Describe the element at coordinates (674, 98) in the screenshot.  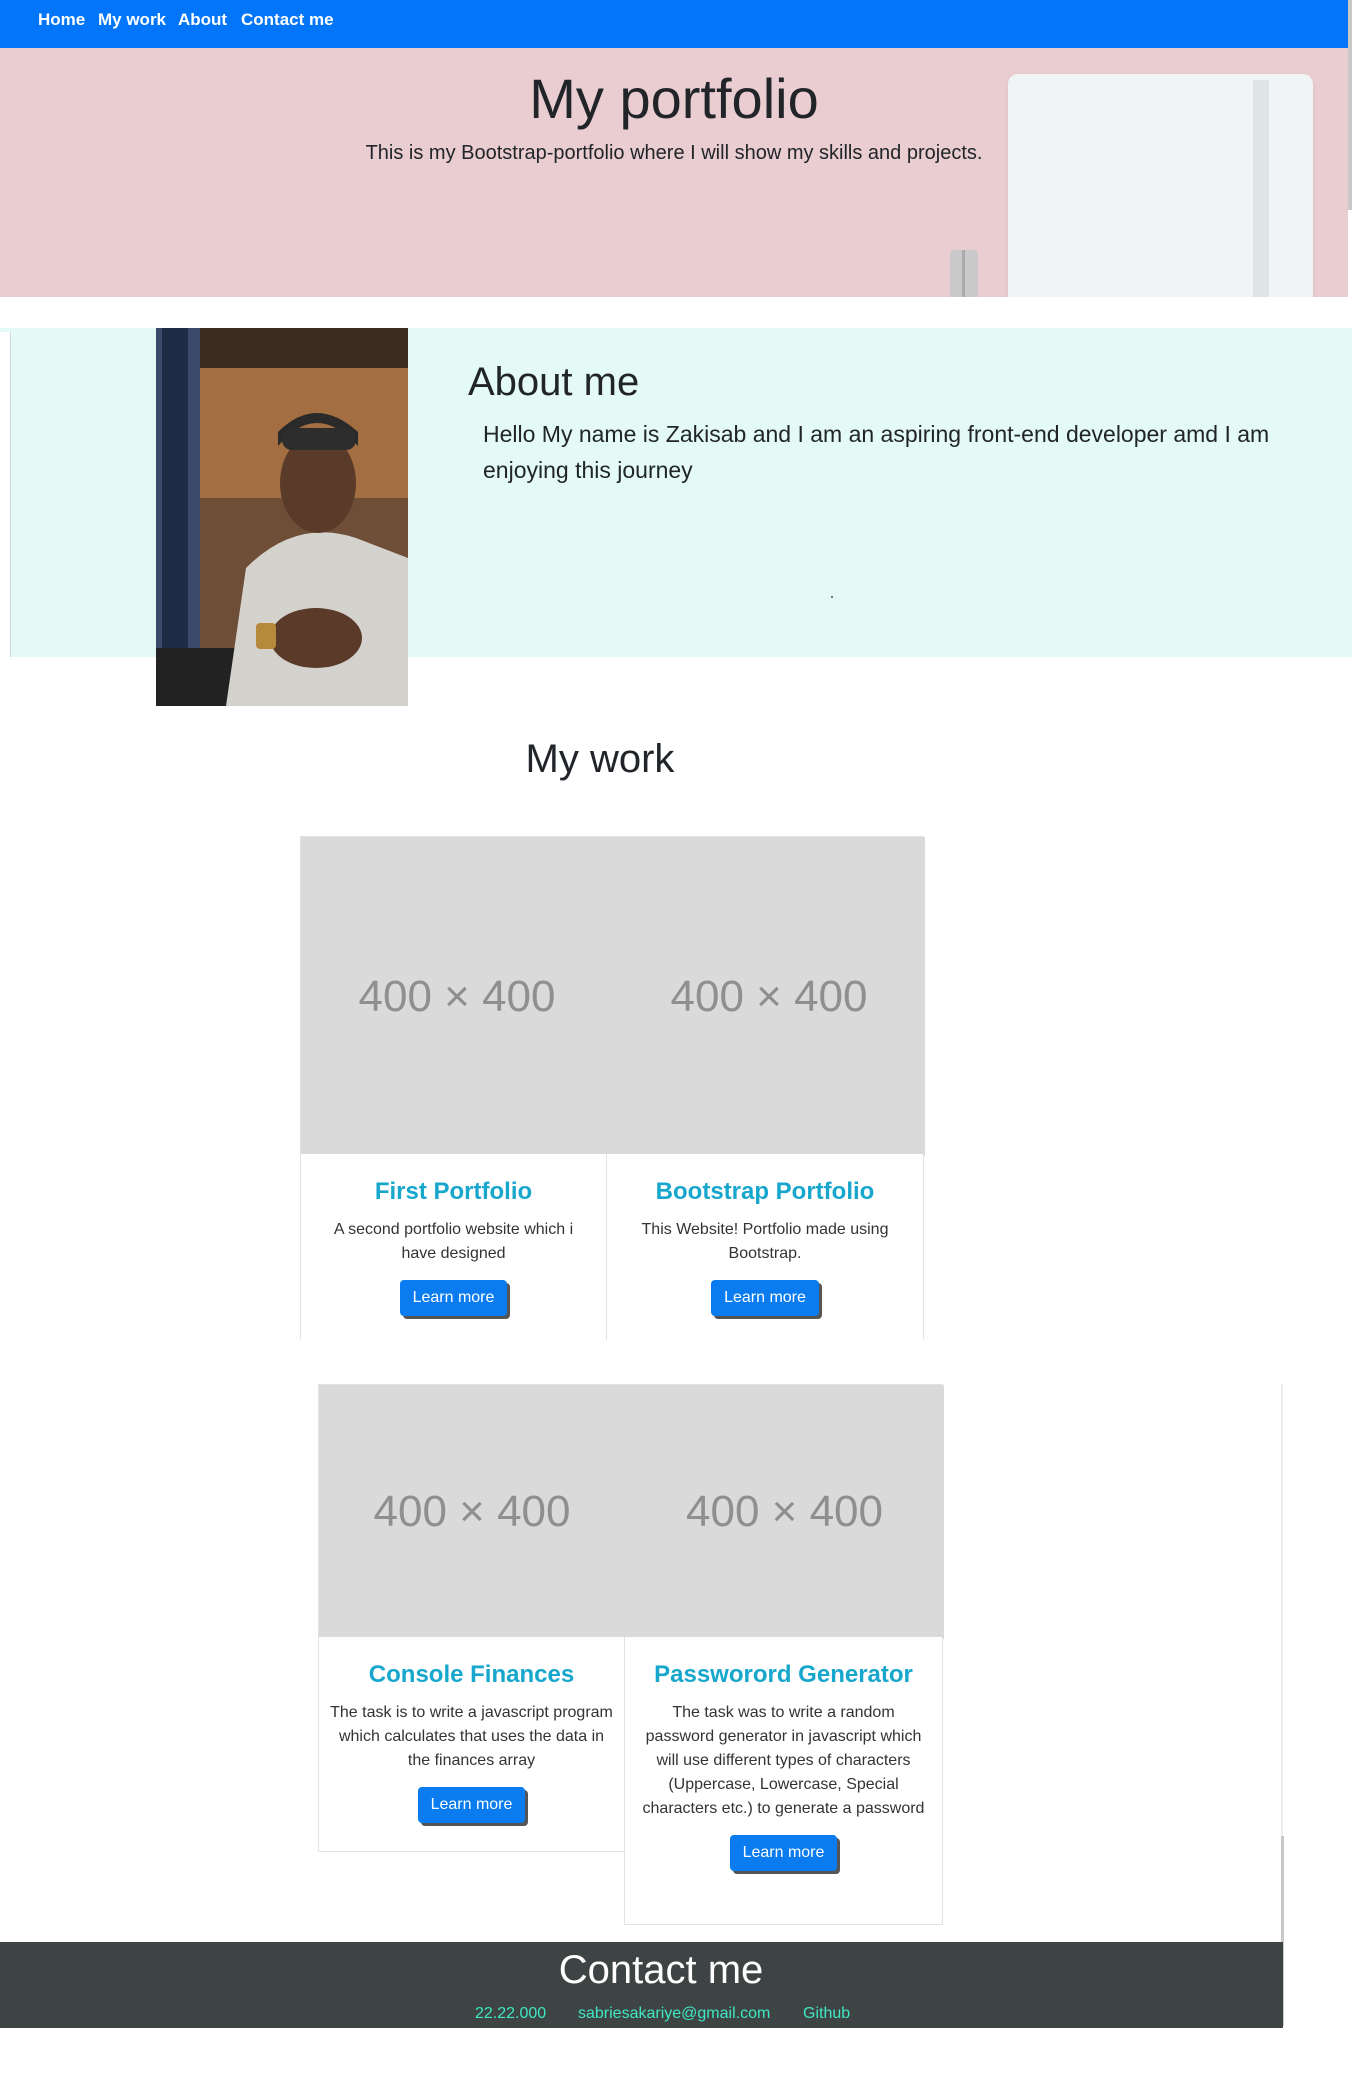
I see `hero-title: My portfolio` at that location.